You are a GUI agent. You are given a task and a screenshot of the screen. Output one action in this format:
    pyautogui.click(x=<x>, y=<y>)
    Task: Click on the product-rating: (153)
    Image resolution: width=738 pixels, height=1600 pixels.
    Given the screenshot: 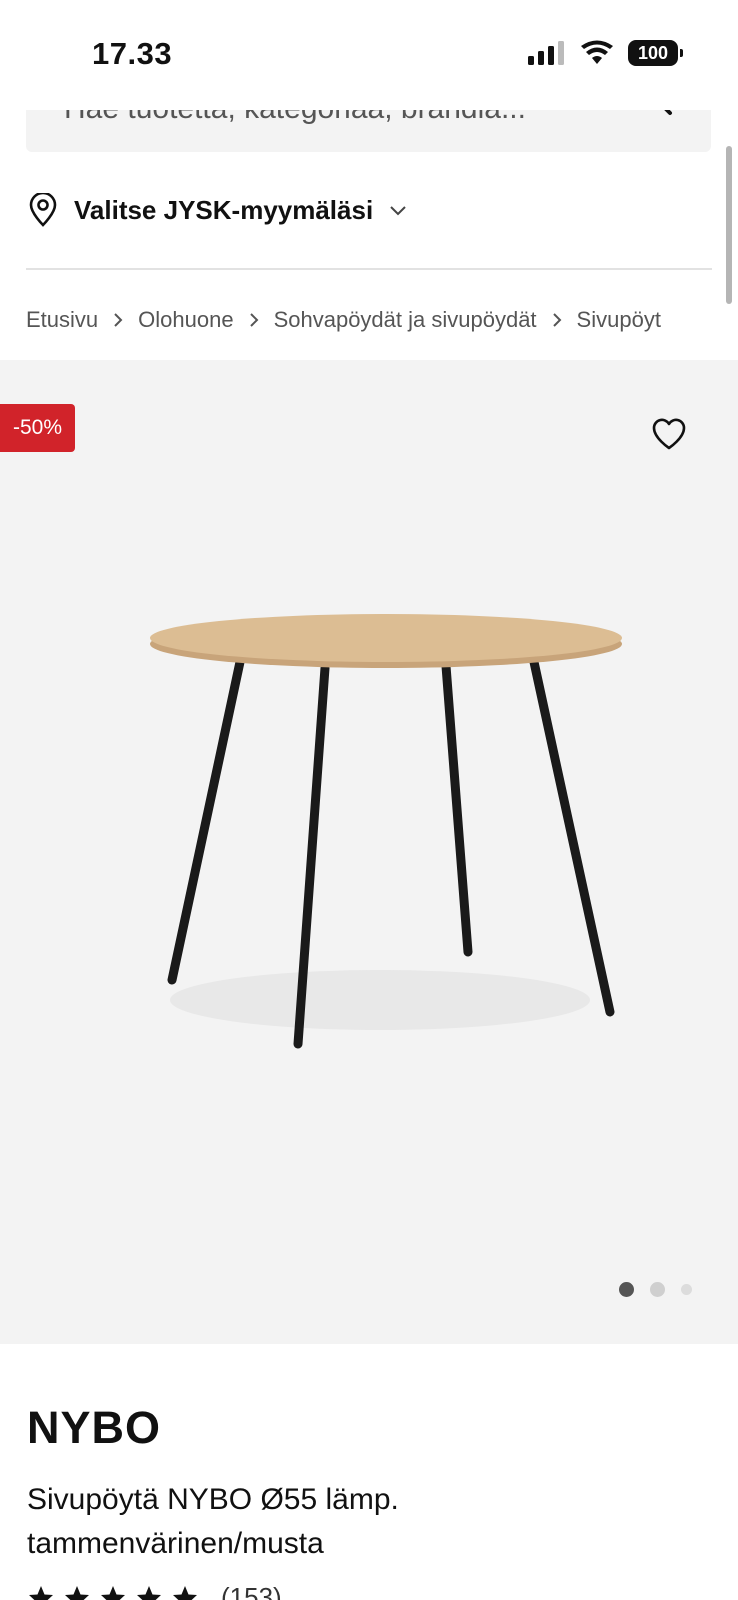 What is the action you would take?
    pyautogui.click(x=154, y=1591)
    